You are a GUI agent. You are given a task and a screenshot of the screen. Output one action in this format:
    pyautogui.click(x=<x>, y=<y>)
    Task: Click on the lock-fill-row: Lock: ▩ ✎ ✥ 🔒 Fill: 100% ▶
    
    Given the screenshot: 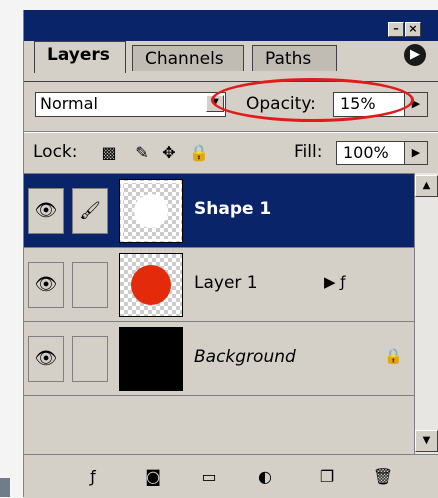 What is the action you would take?
    pyautogui.click(x=231, y=153)
    